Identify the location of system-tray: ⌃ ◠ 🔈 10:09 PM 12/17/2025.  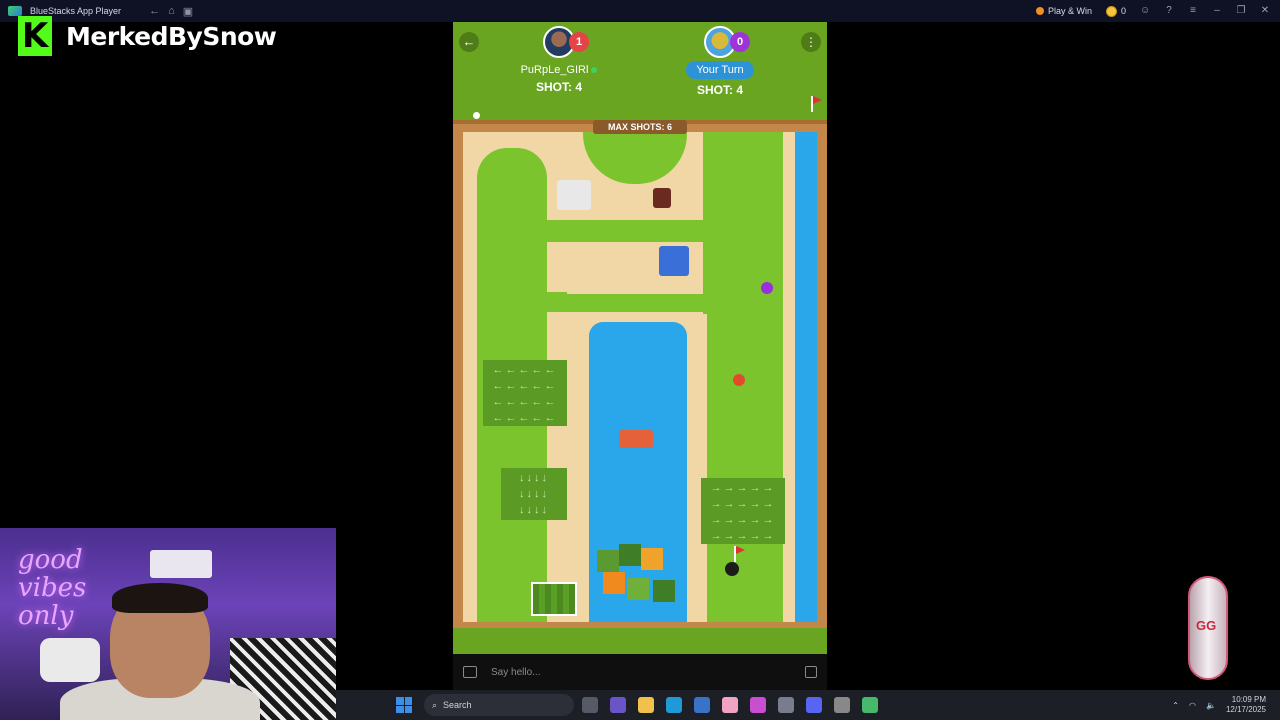
(1219, 705).